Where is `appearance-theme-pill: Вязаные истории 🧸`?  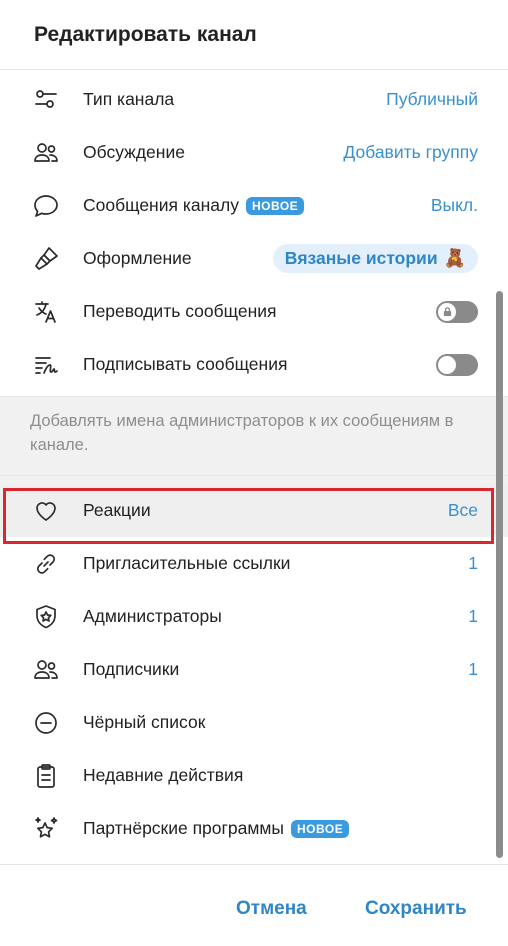 appearance-theme-pill: Вязаные истории 🧸 is located at coordinates (375, 258).